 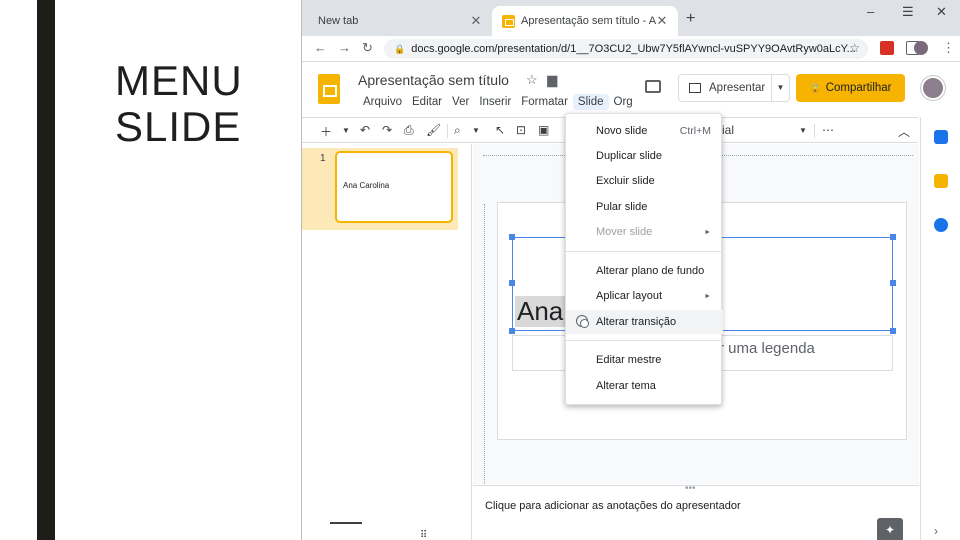 What do you see at coordinates (941, 137) in the screenshot?
I see `calendar-icon` at bounding box center [941, 137].